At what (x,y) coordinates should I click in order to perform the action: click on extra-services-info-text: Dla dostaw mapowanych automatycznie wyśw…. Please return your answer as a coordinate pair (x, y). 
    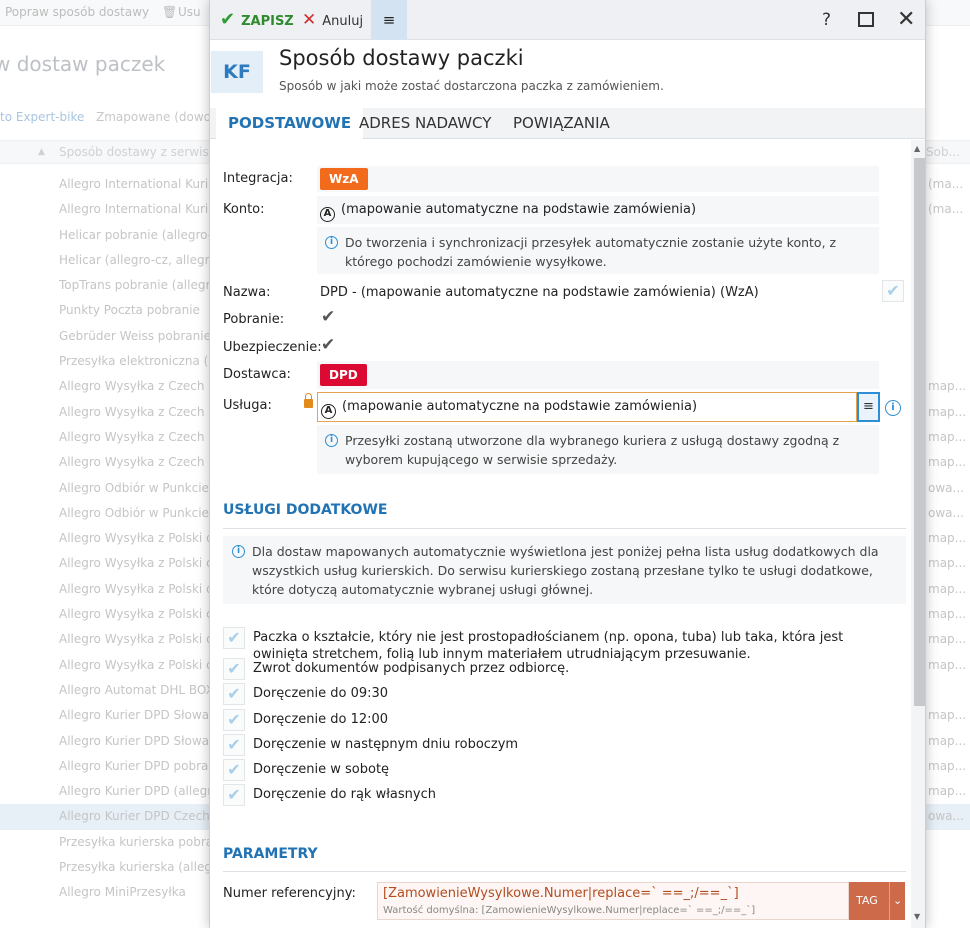
    Looking at the image, I should click on (565, 570).